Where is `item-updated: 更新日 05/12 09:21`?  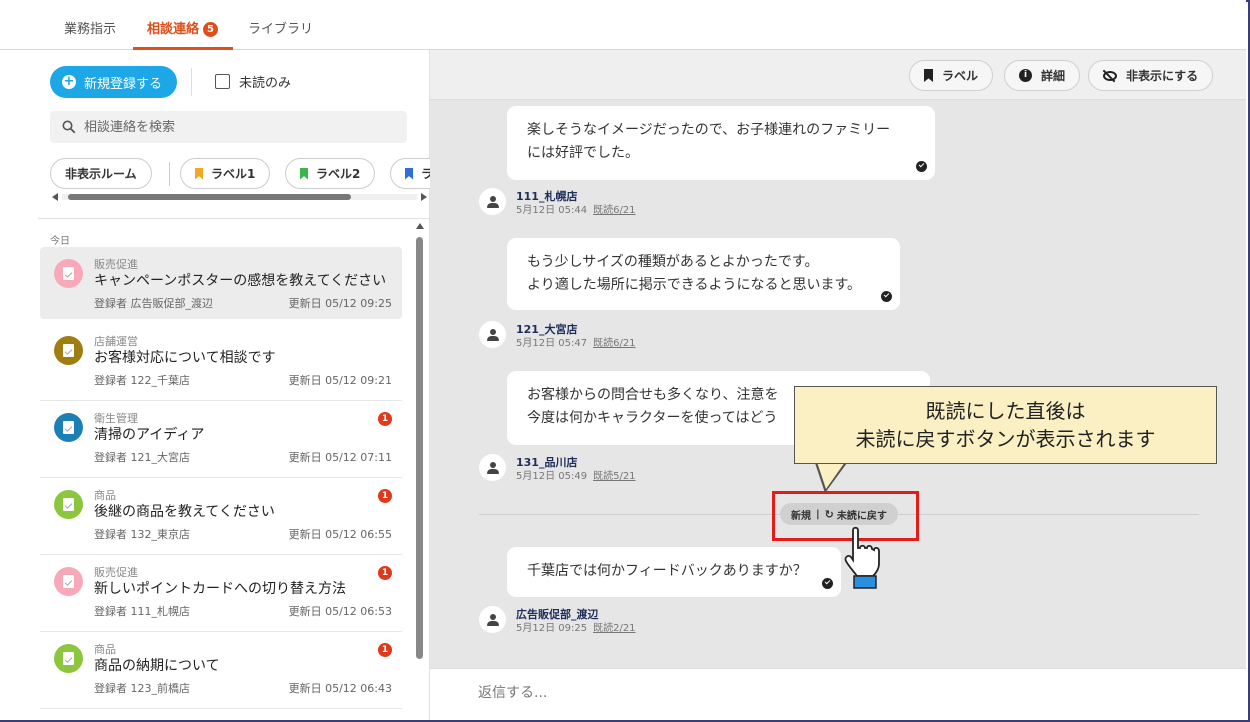
item-updated: 更新日 05/12 09:21 is located at coordinates (340, 380).